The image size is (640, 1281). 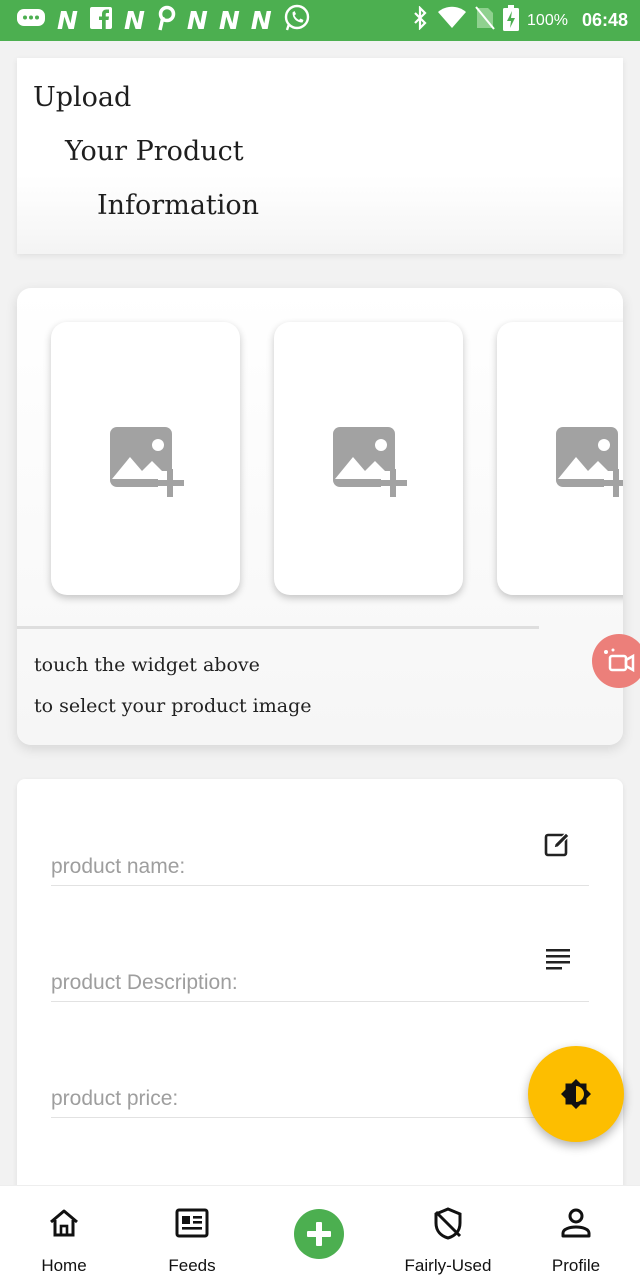 I want to click on image-hint-line-2: to select your product image, so click(x=173, y=706).